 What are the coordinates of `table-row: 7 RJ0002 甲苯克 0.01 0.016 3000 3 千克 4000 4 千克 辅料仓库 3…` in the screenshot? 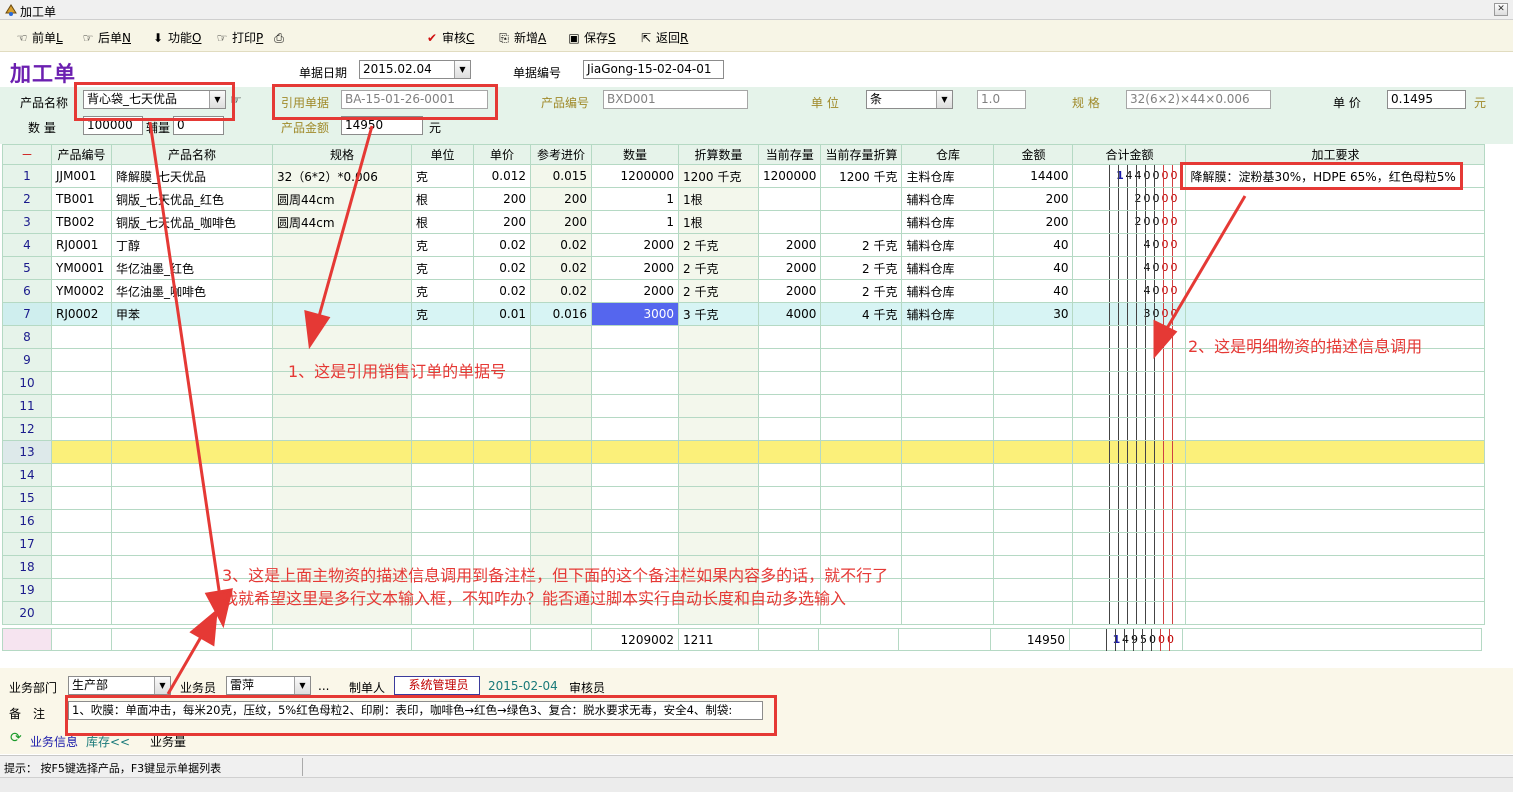 It's located at (744, 314).